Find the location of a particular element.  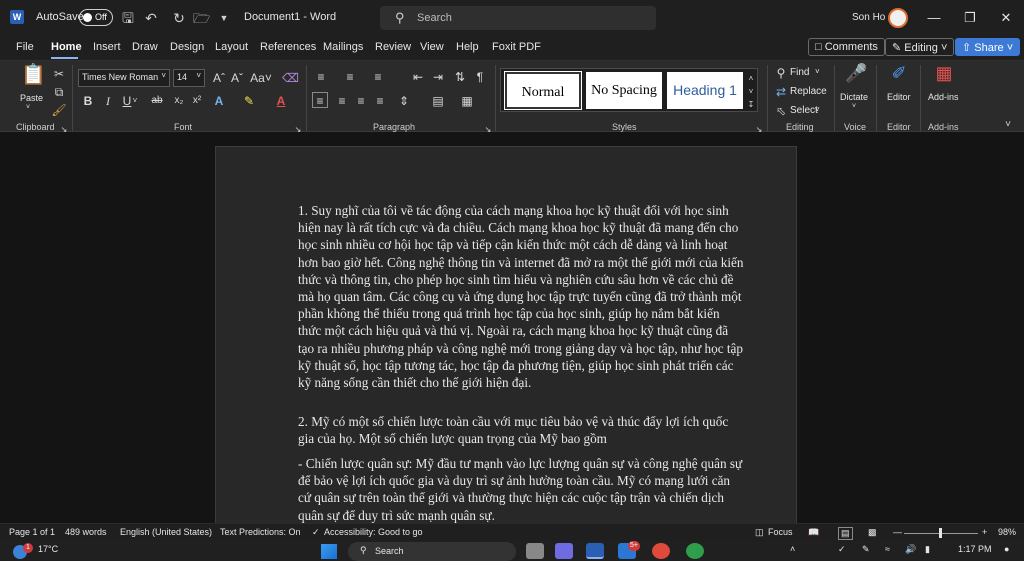

tab-layout: Layout is located at coordinates (231, 47).